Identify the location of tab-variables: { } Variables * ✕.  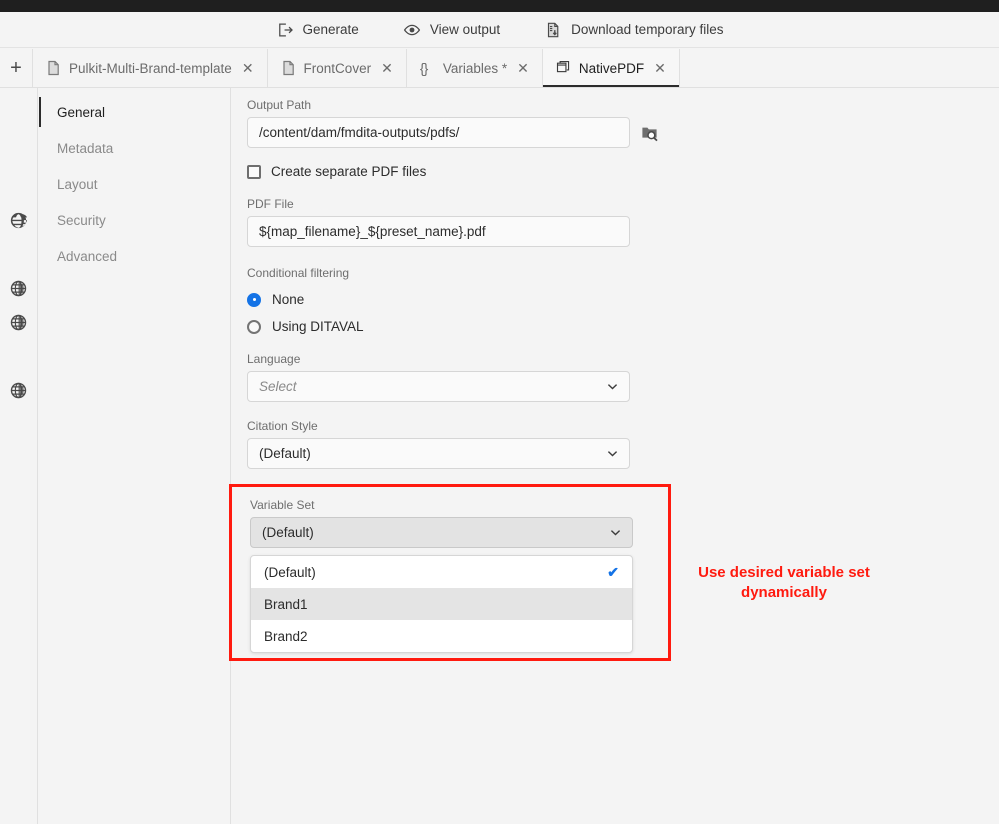
(474, 68).